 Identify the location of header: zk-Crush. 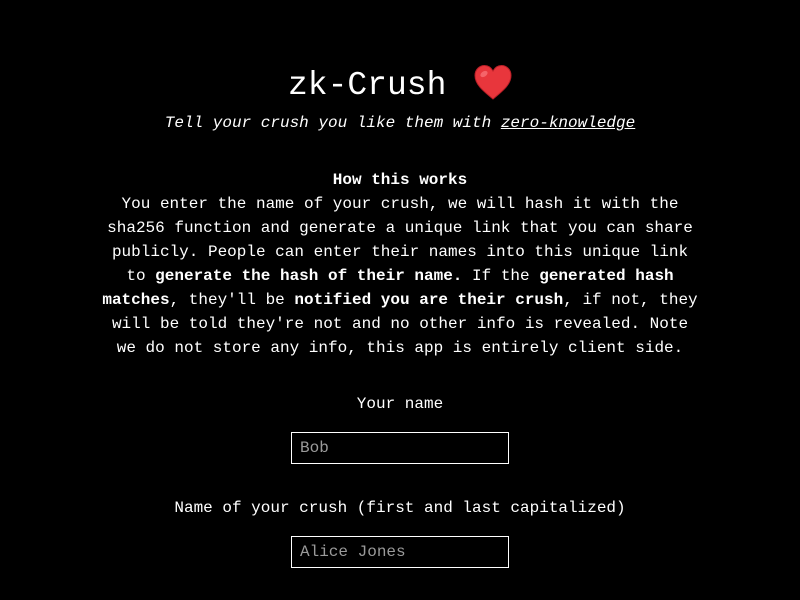
(400, 86).